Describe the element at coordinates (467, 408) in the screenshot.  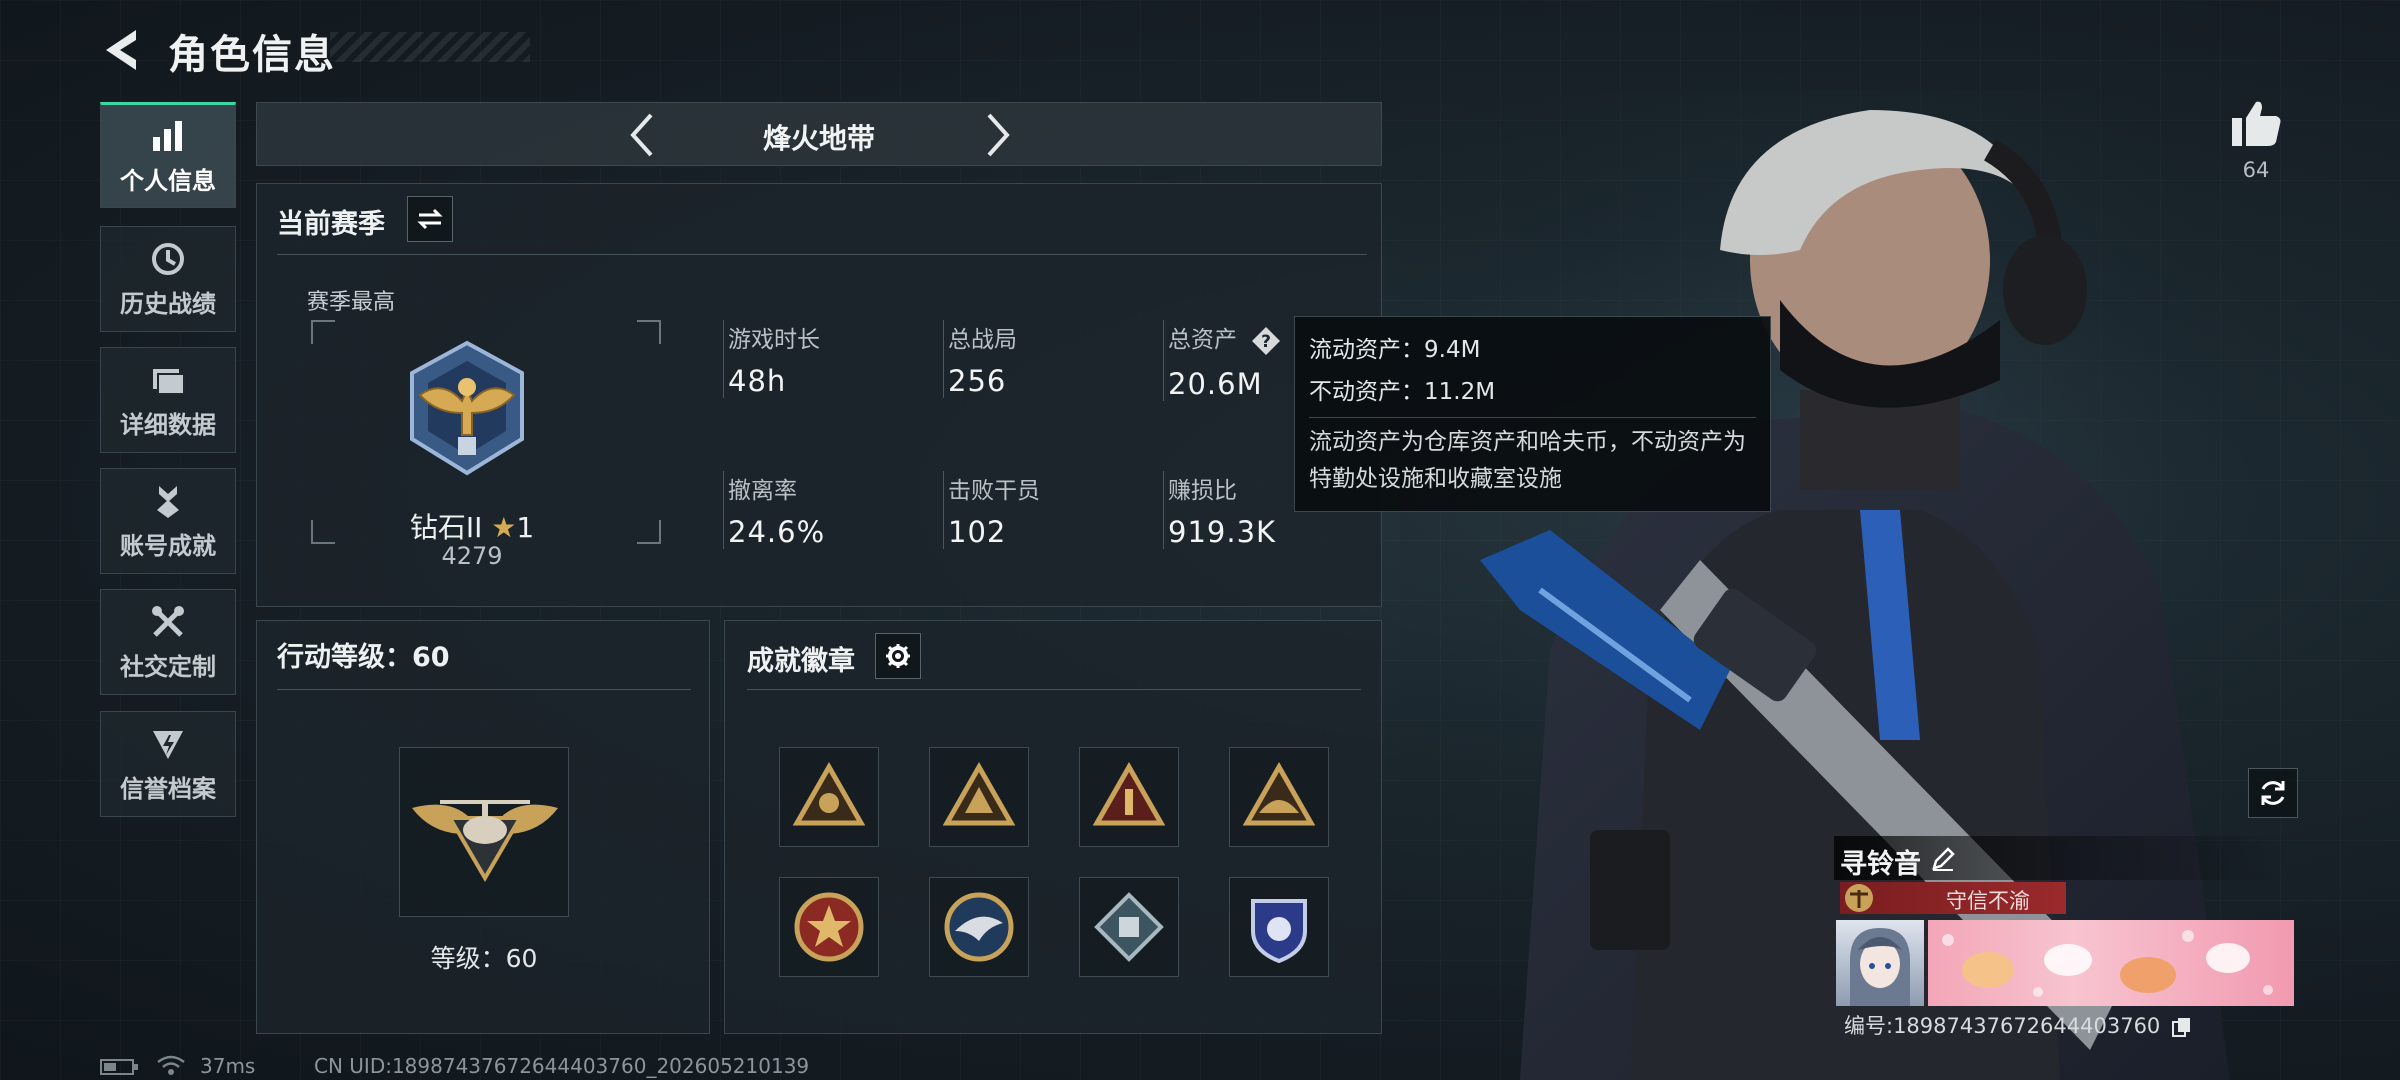
I see `diamond-rank-emblem-icon` at that location.